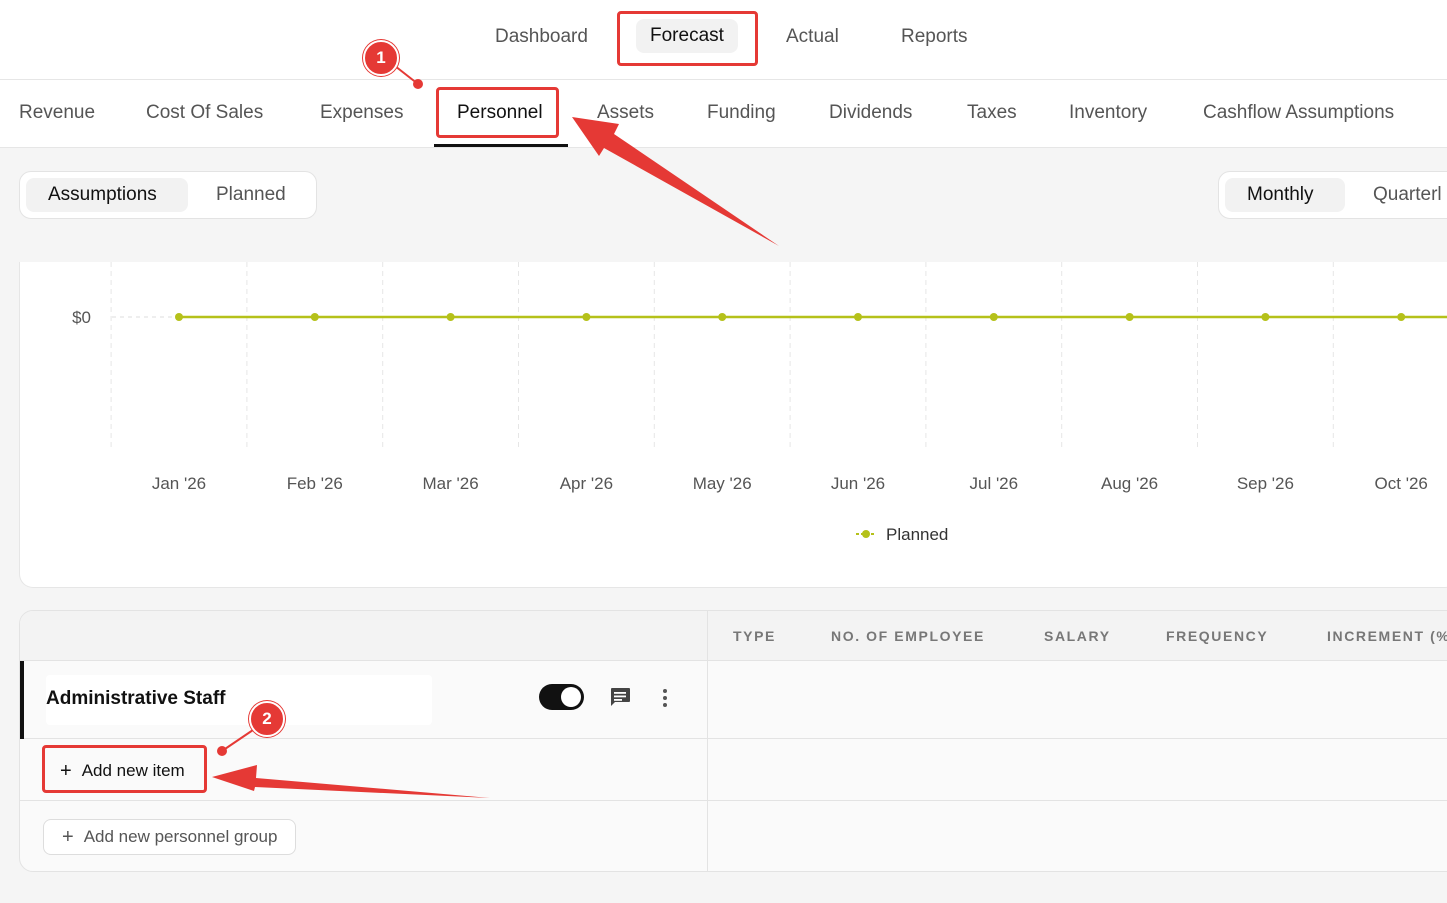  I want to click on nav-actual: Actual, so click(812, 37).